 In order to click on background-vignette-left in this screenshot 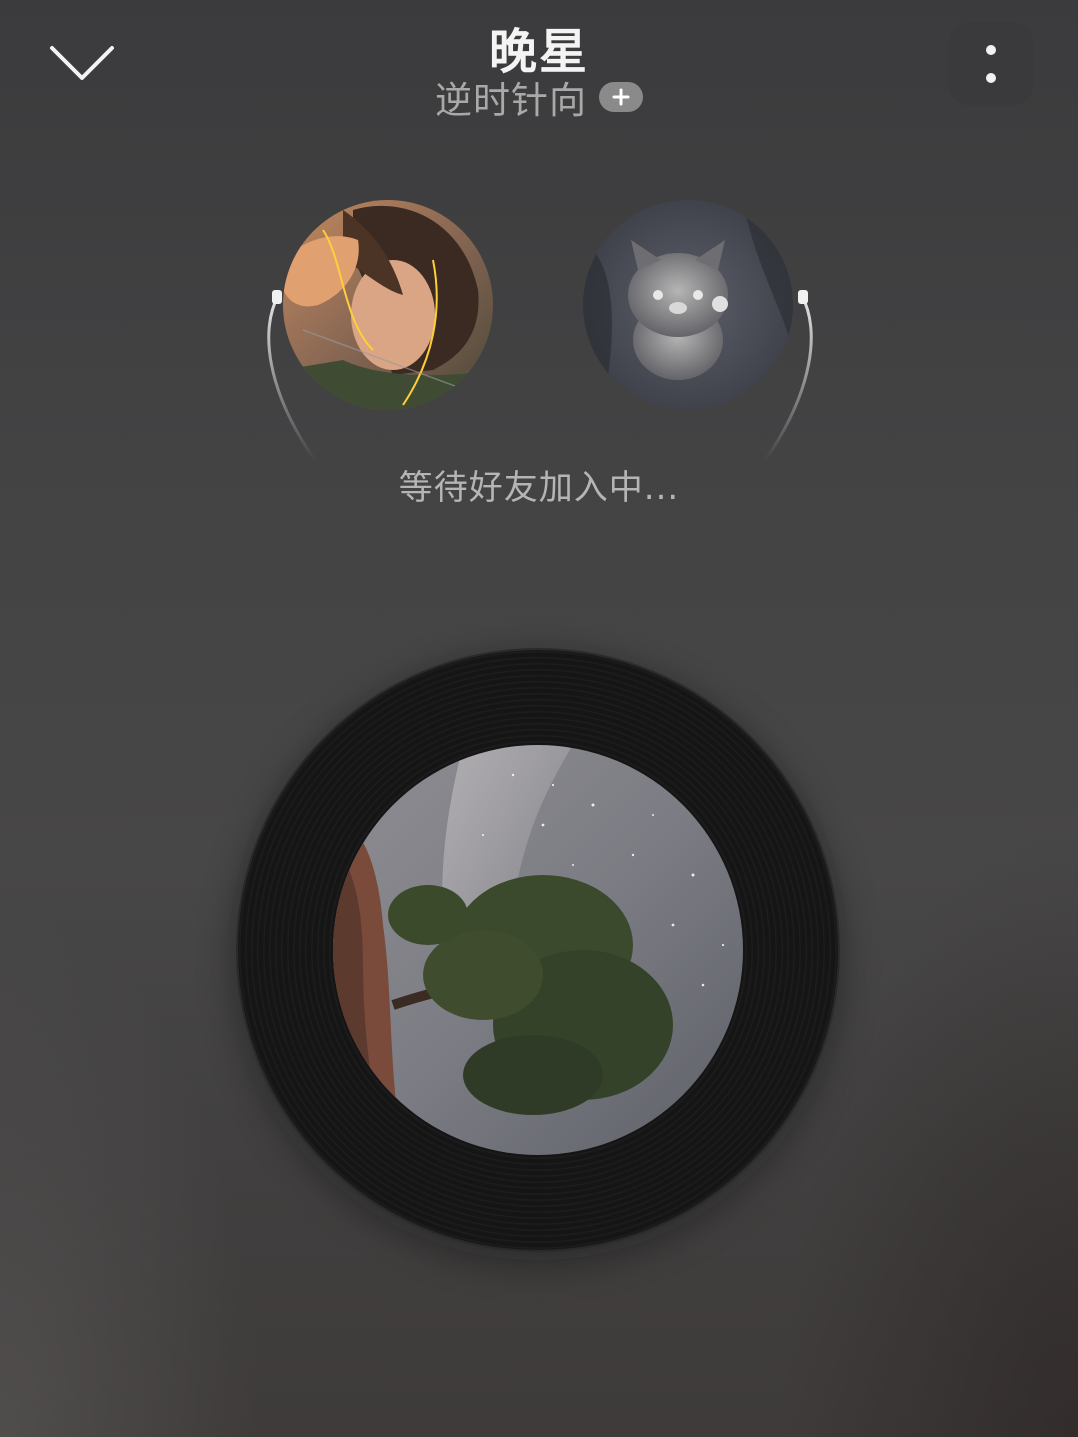, I will do `click(130, 1168)`.